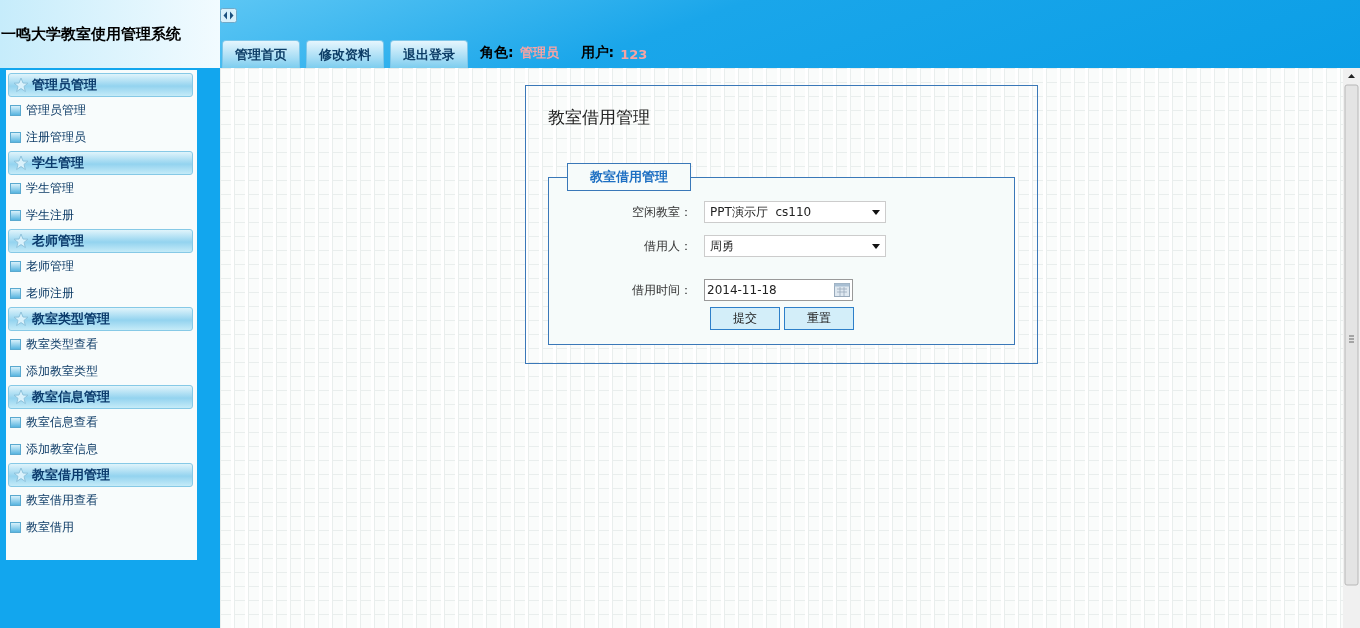  I want to click on menu-item: 添加教室类型, so click(101, 371).